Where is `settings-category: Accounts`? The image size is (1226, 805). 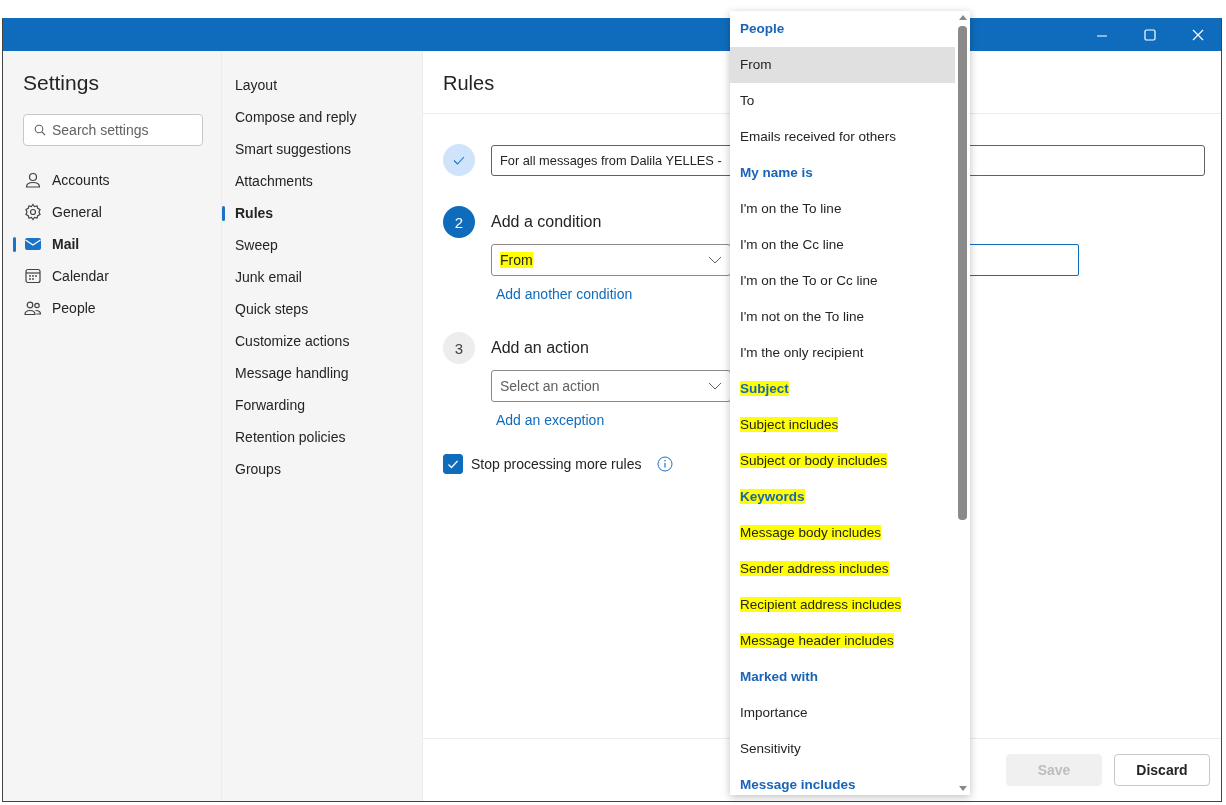
settings-category: Accounts is located at coordinates (112, 180).